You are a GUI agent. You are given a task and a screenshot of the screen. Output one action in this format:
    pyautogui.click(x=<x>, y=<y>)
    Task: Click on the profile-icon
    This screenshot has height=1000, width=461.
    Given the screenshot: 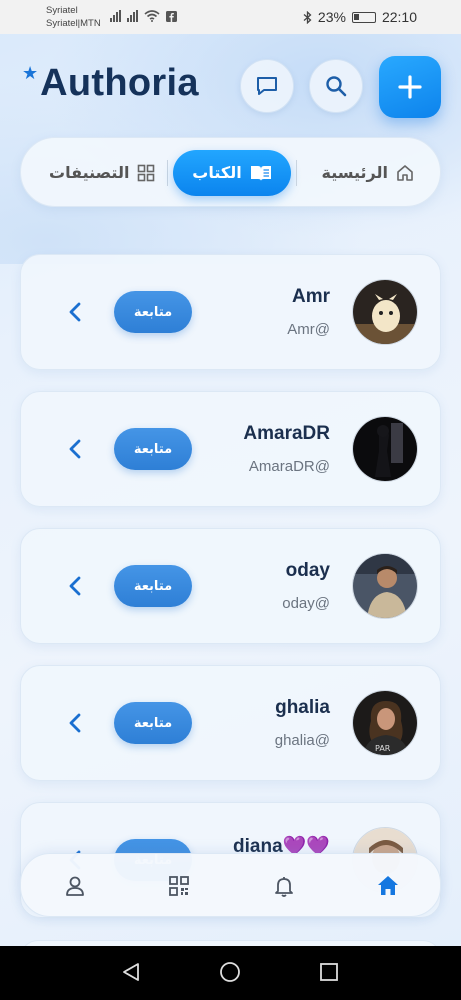 What is the action you would take?
    pyautogui.click(x=75, y=886)
    